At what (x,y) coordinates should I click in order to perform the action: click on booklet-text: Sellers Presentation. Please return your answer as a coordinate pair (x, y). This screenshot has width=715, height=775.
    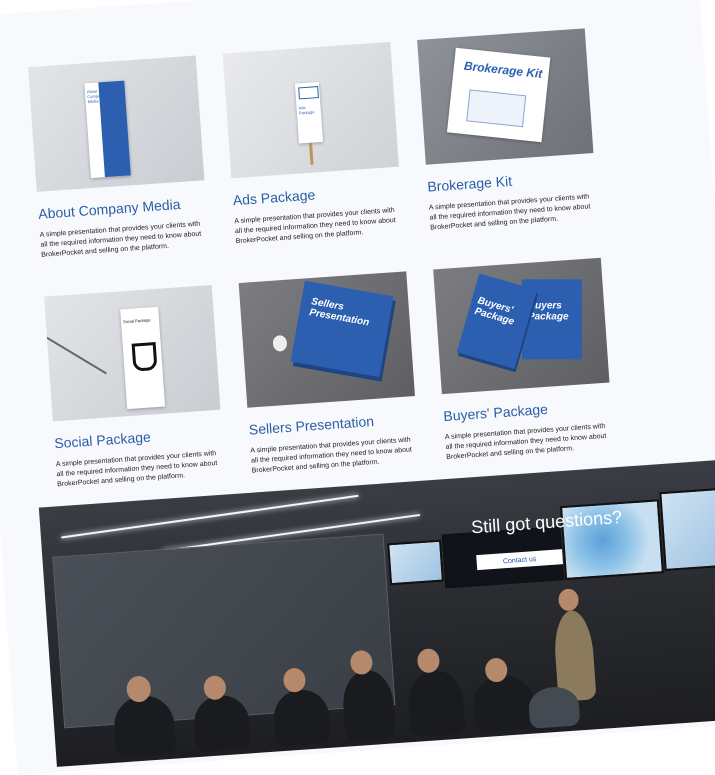
    Looking at the image, I should click on (339, 312).